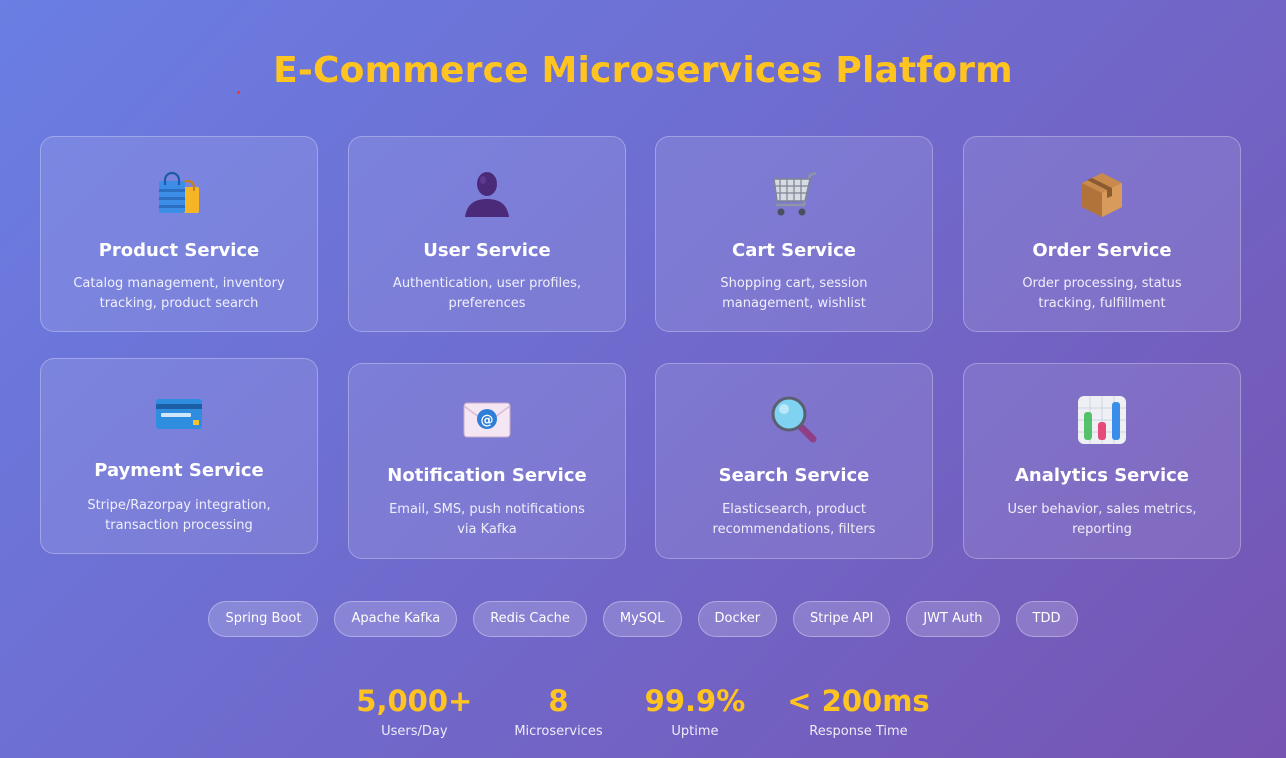 The width and height of the screenshot is (1286, 758). Describe the element at coordinates (695, 701) in the screenshot. I see `stat-value: 99.9%` at that location.